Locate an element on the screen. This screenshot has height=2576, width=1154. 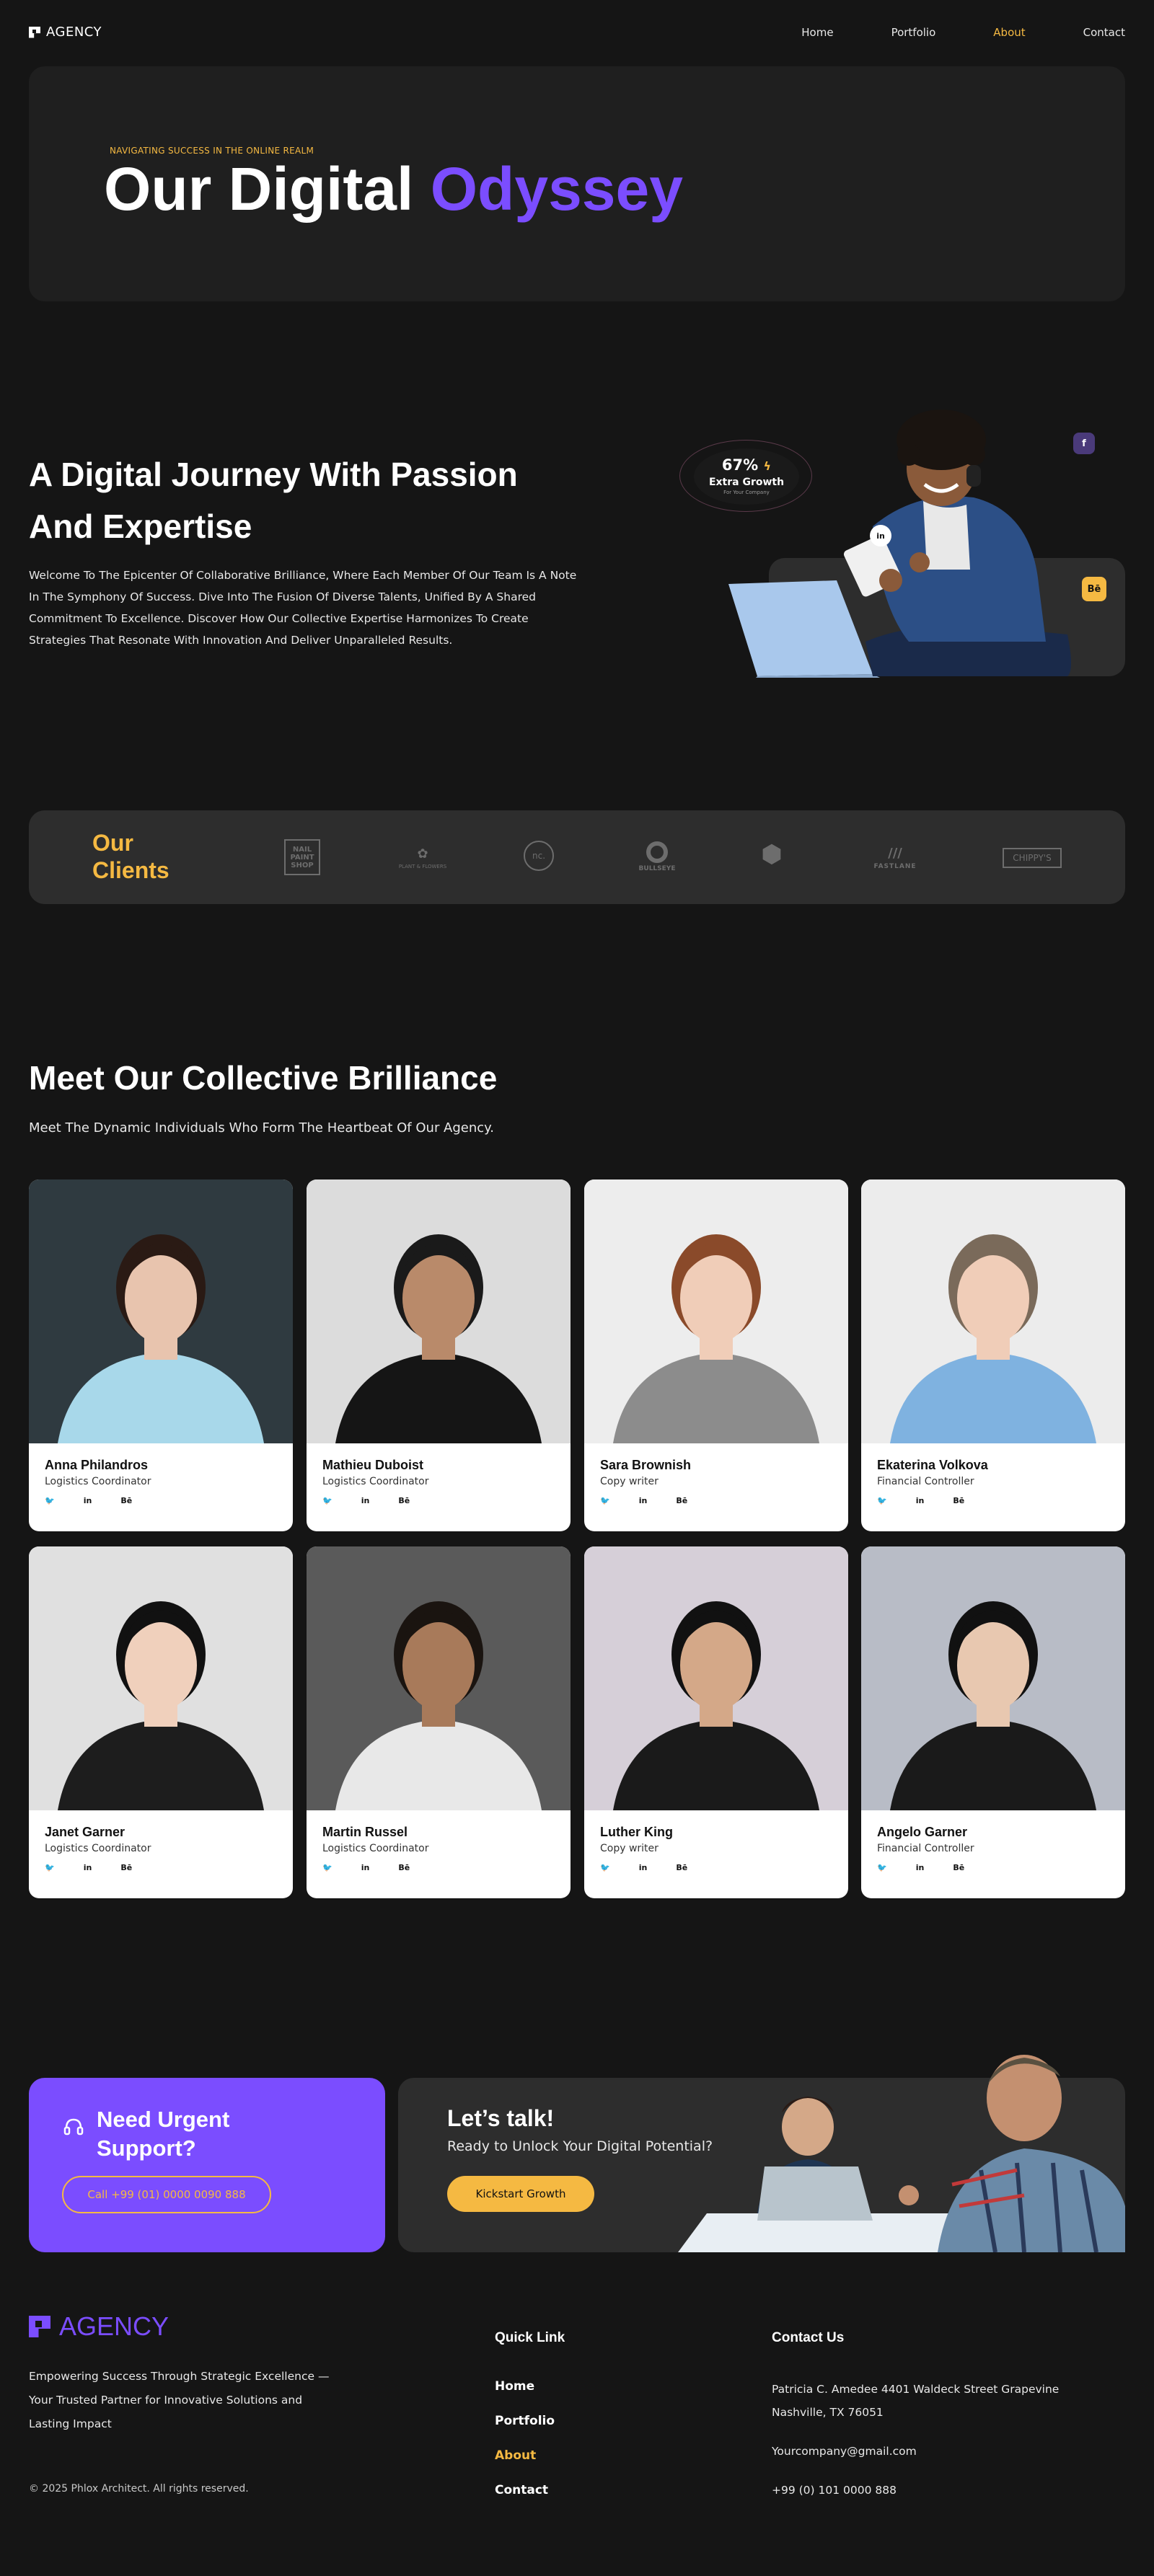
growth-label: Extra Growth is located at coordinates (746, 482).